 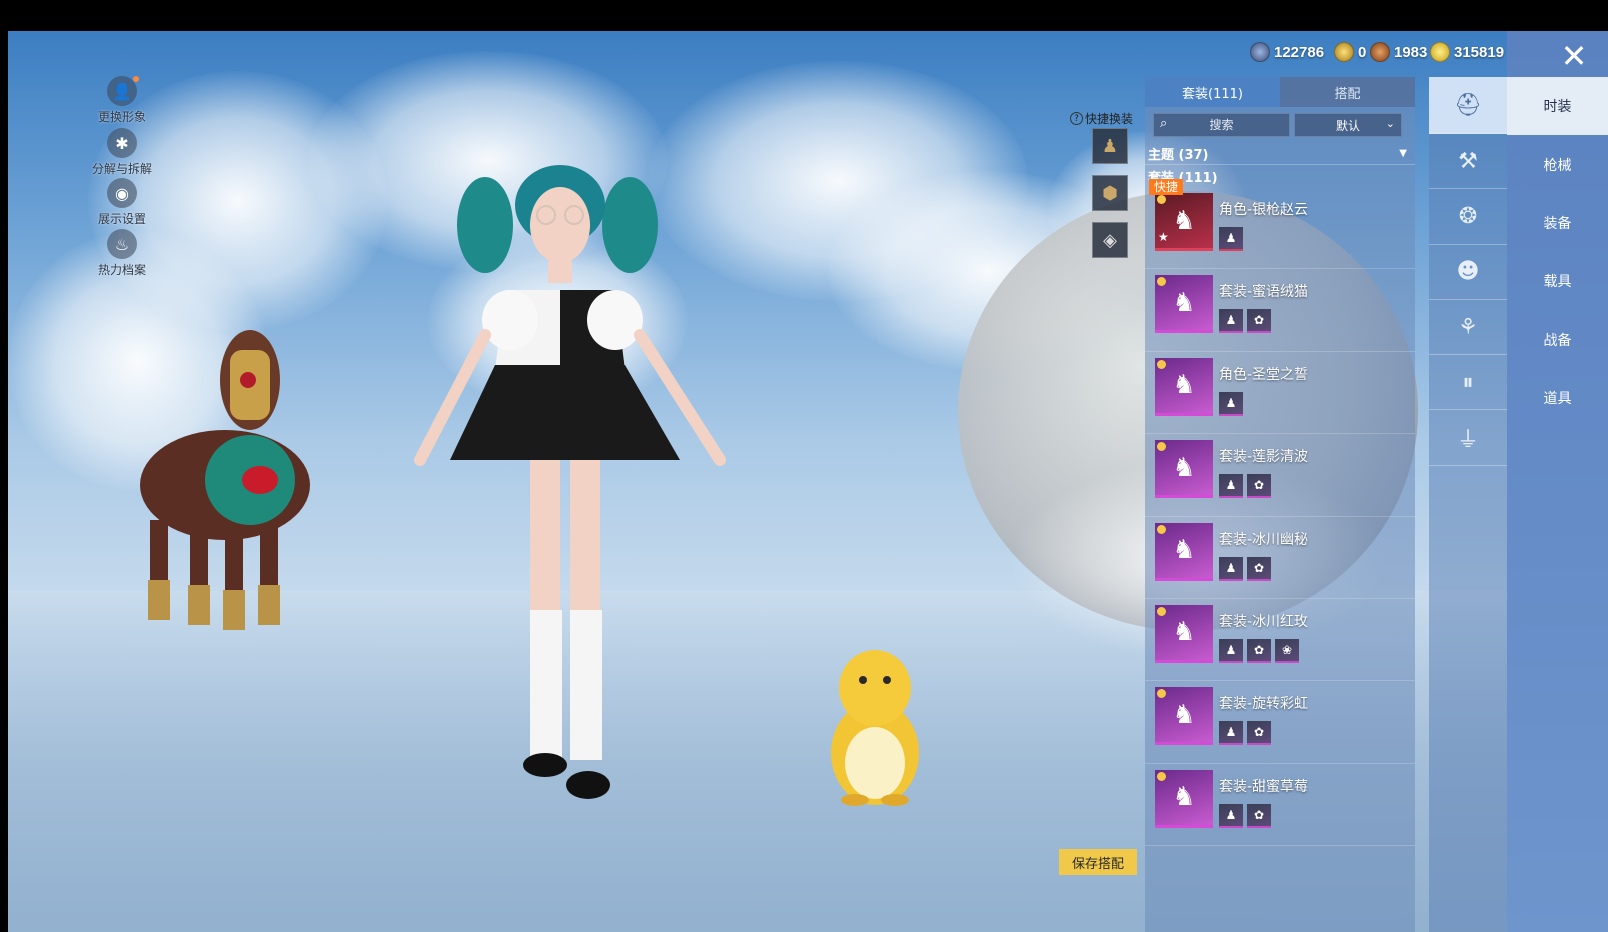 I want to click on category-chain: ❂, so click(x=1468, y=217).